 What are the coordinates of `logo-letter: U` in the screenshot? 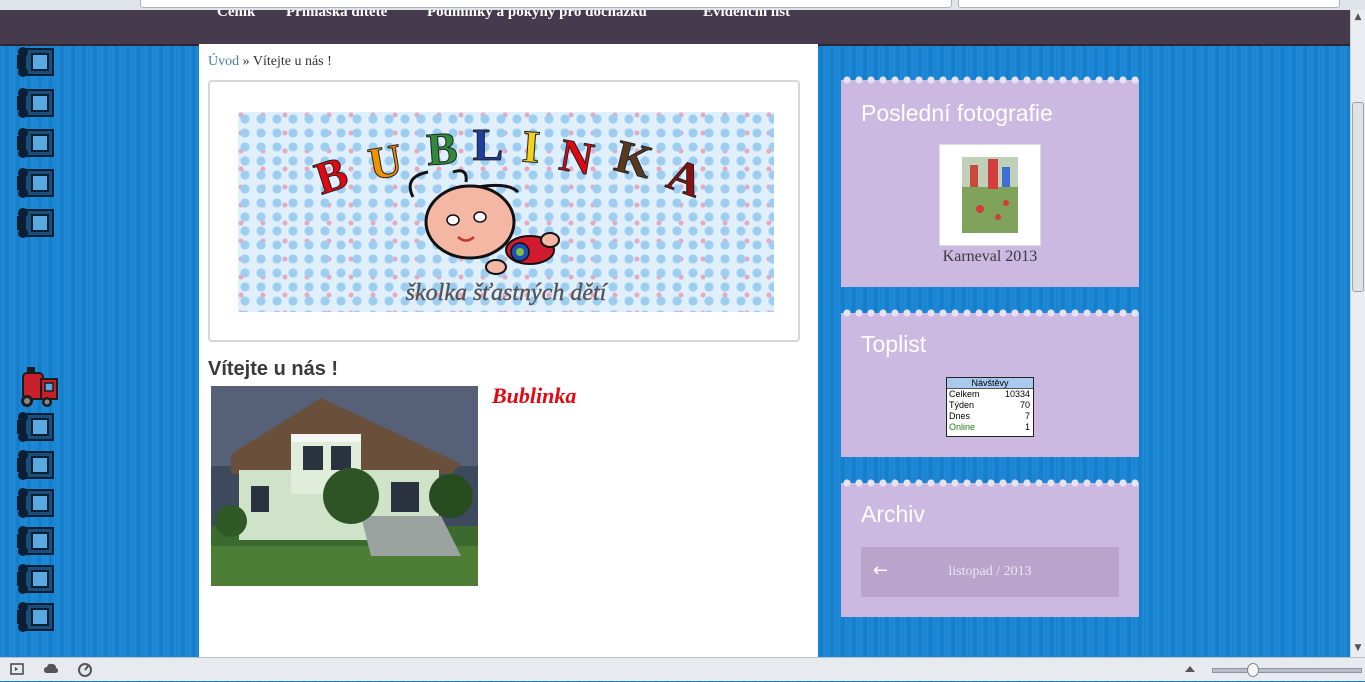 It's located at (386, 162).